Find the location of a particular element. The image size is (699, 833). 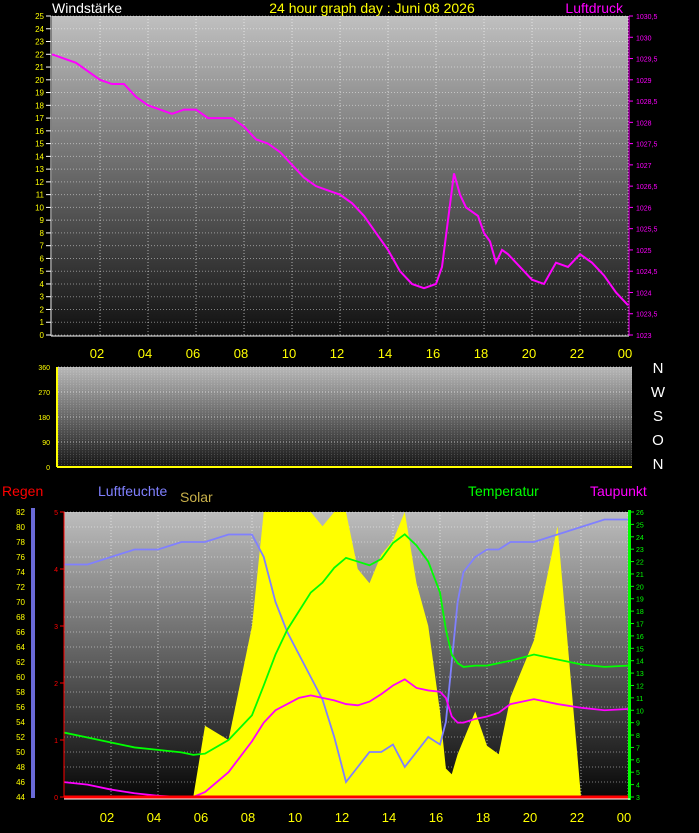

top-x-tick-label: 00 is located at coordinates (625, 353).